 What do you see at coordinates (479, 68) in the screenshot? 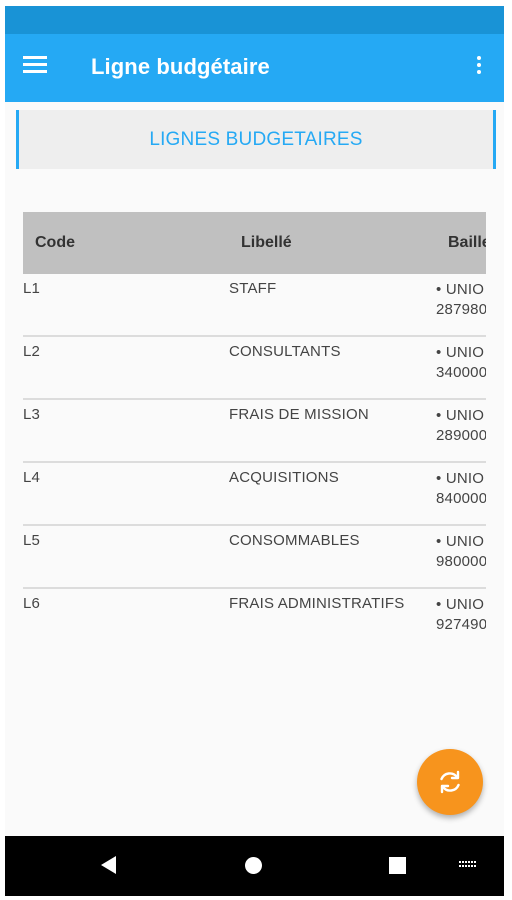
I see `more-vert-icon` at bounding box center [479, 68].